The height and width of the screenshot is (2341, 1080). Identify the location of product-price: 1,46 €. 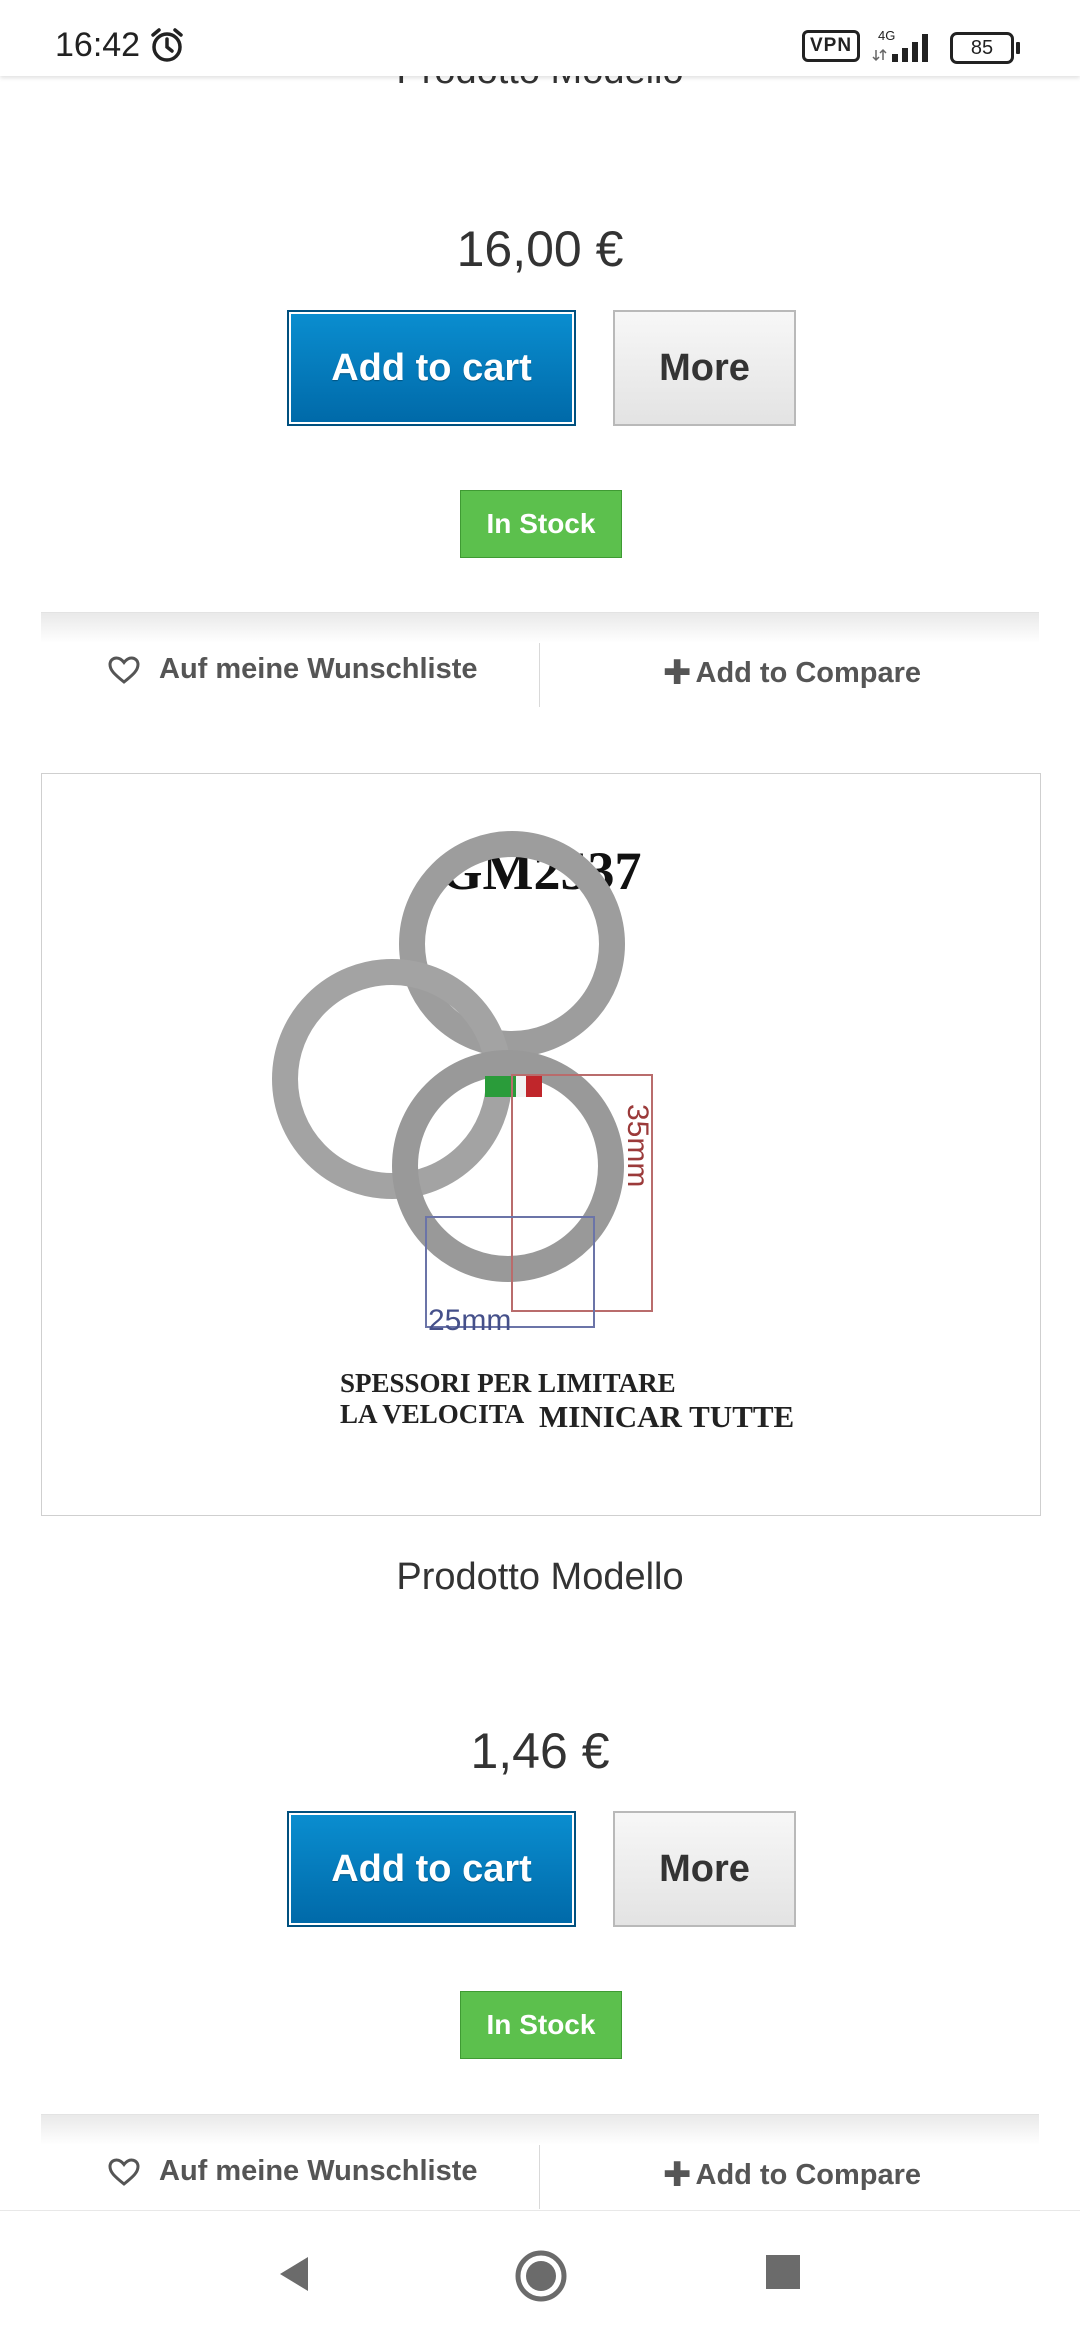
(540, 1751).